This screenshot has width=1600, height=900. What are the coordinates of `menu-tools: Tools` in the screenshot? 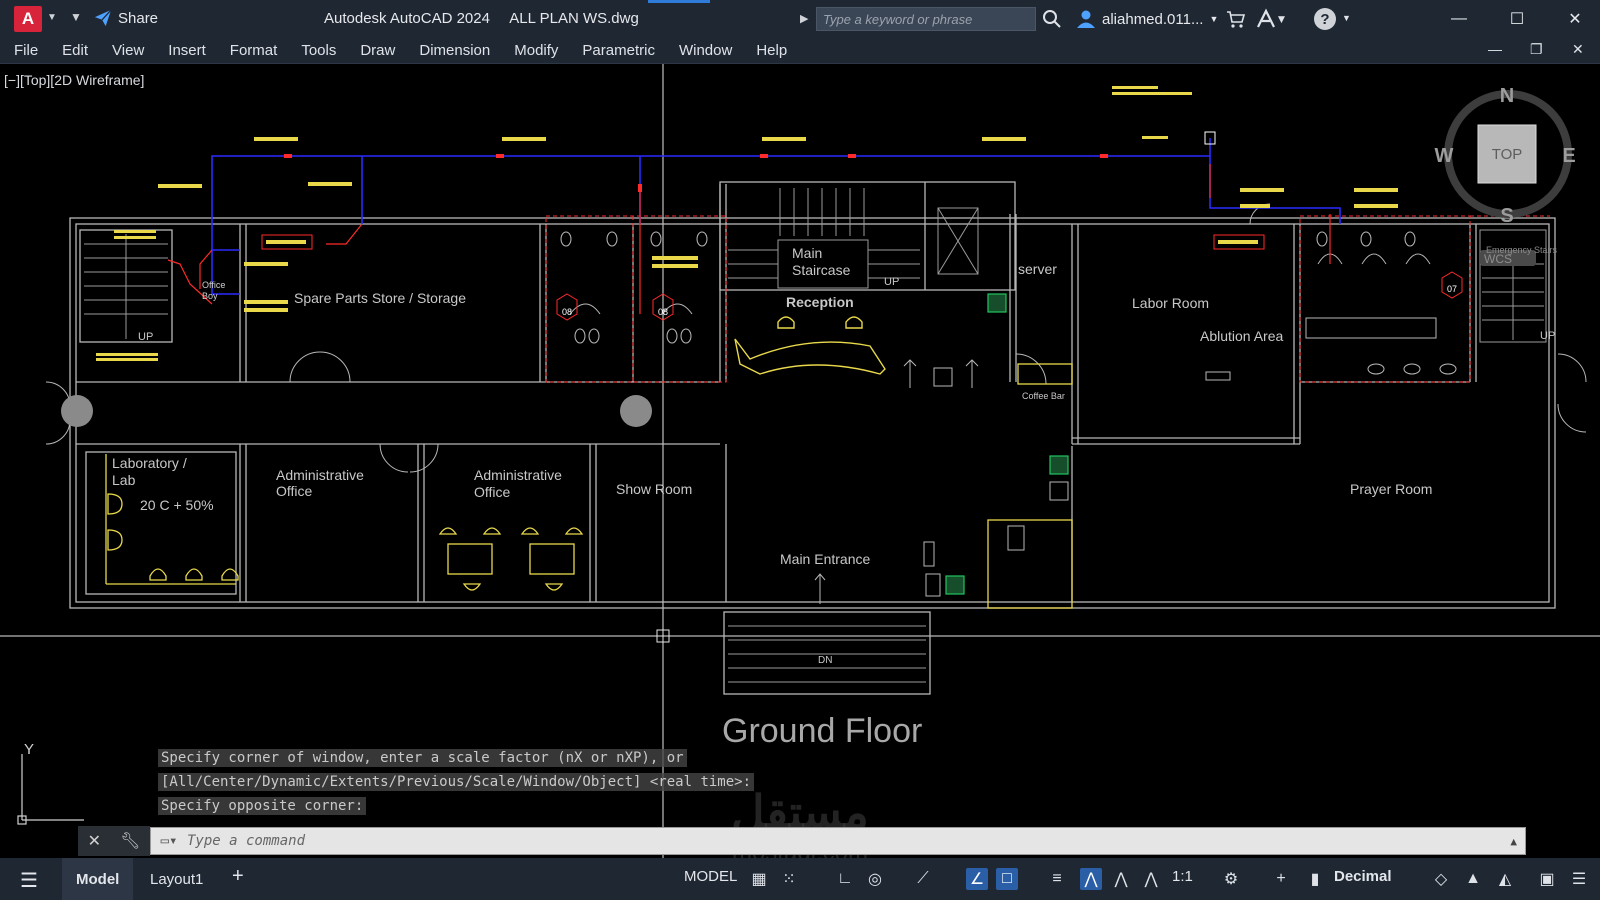 It's located at (318, 50).